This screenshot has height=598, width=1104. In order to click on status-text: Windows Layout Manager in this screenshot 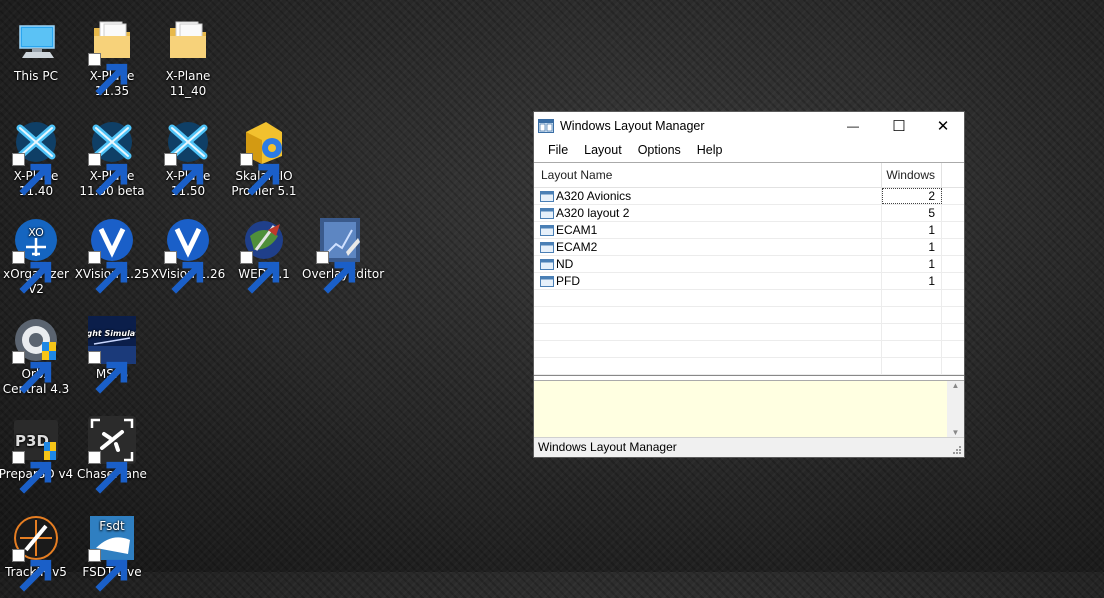, I will do `click(607, 447)`.